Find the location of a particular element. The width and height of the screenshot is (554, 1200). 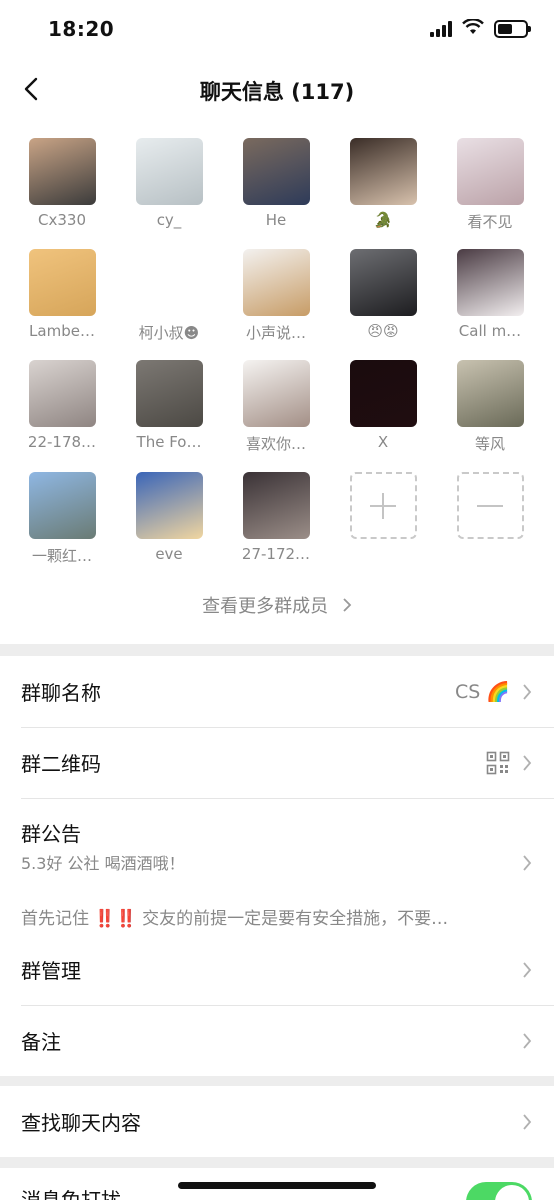

member-item: X is located at coordinates (383, 412).